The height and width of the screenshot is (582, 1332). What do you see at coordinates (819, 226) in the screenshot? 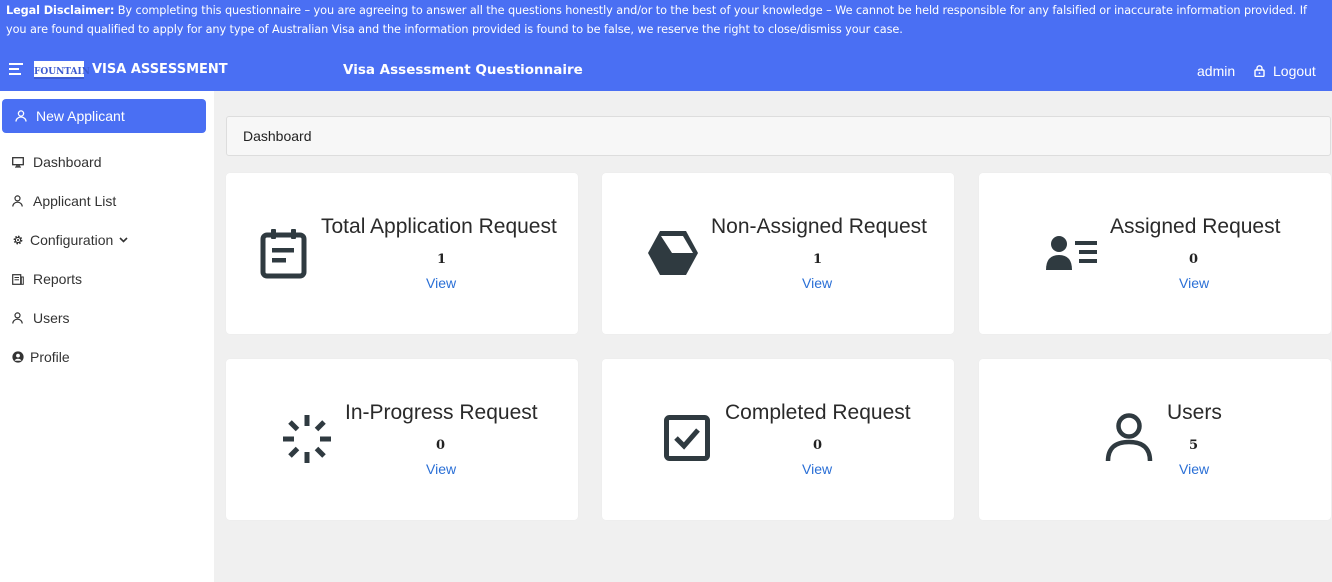
I see `card-title: Non-Assigned Request` at bounding box center [819, 226].